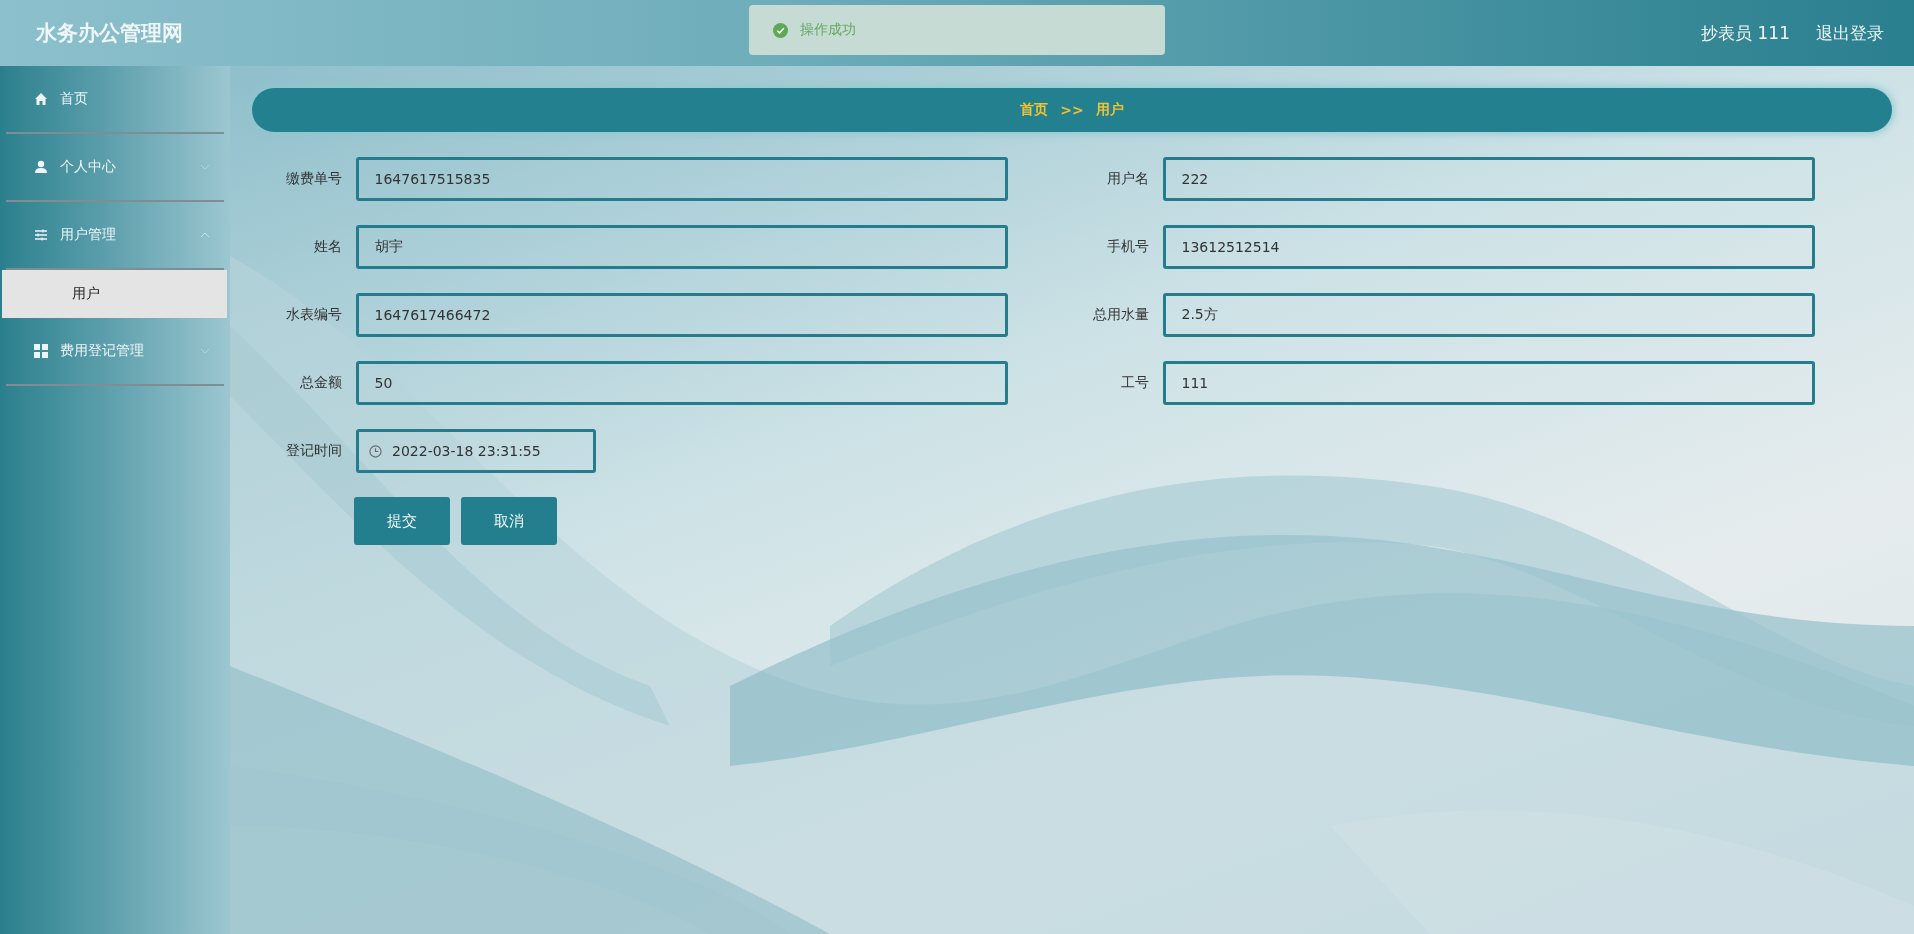 This screenshot has width=1914, height=934. What do you see at coordinates (109, 33) in the screenshot?
I see `site-title: 水务办公管理网` at bounding box center [109, 33].